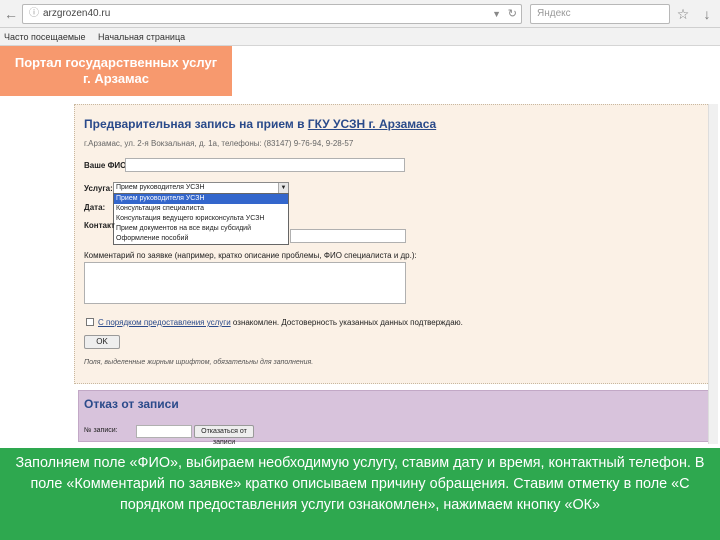 Image resolution: width=720 pixels, height=540 pixels. What do you see at coordinates (201, 199) in the screenshot?
I see `service-option: Прием руководителя УСЗН` at bounding box center [201, 199].